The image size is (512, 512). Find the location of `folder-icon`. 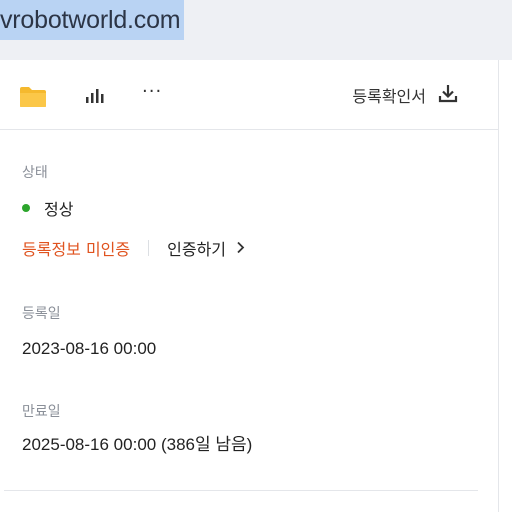

folder-icon is located at coordinates (33, 99).